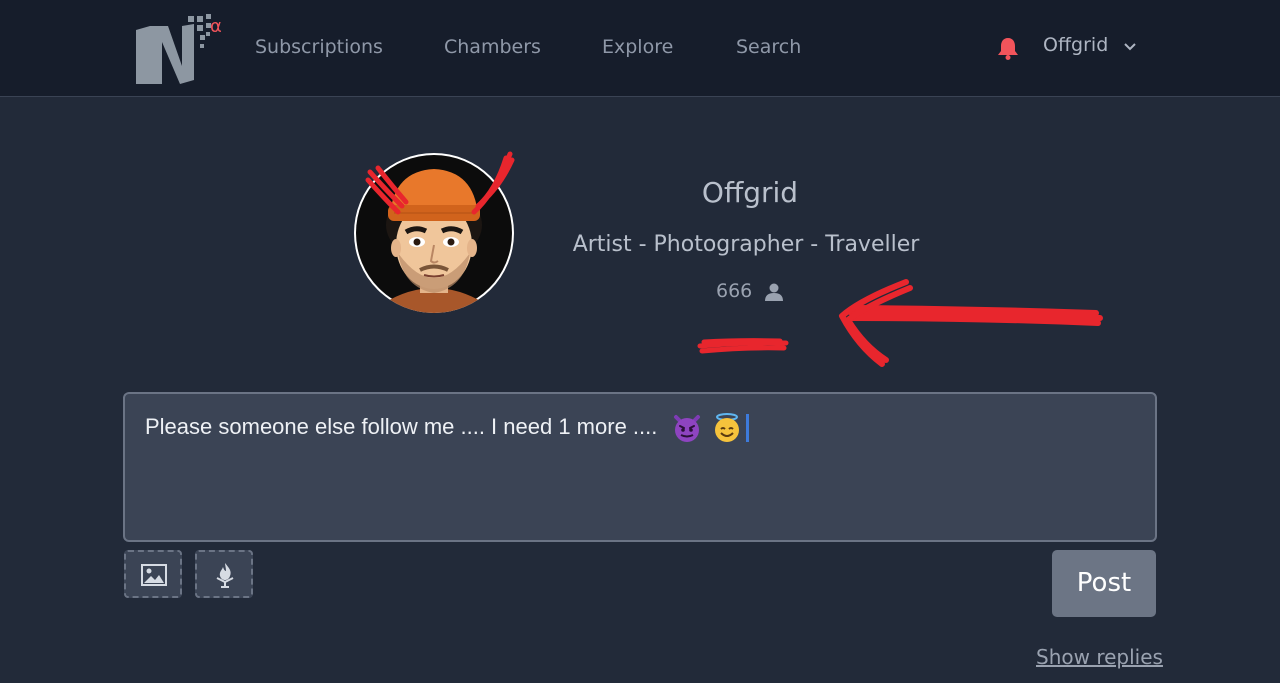 Image resolution: width=1280 pixels, height=683 pixels. I want to click on profile-bio: Artist - Photographer - Traveller, so click(746, 244).